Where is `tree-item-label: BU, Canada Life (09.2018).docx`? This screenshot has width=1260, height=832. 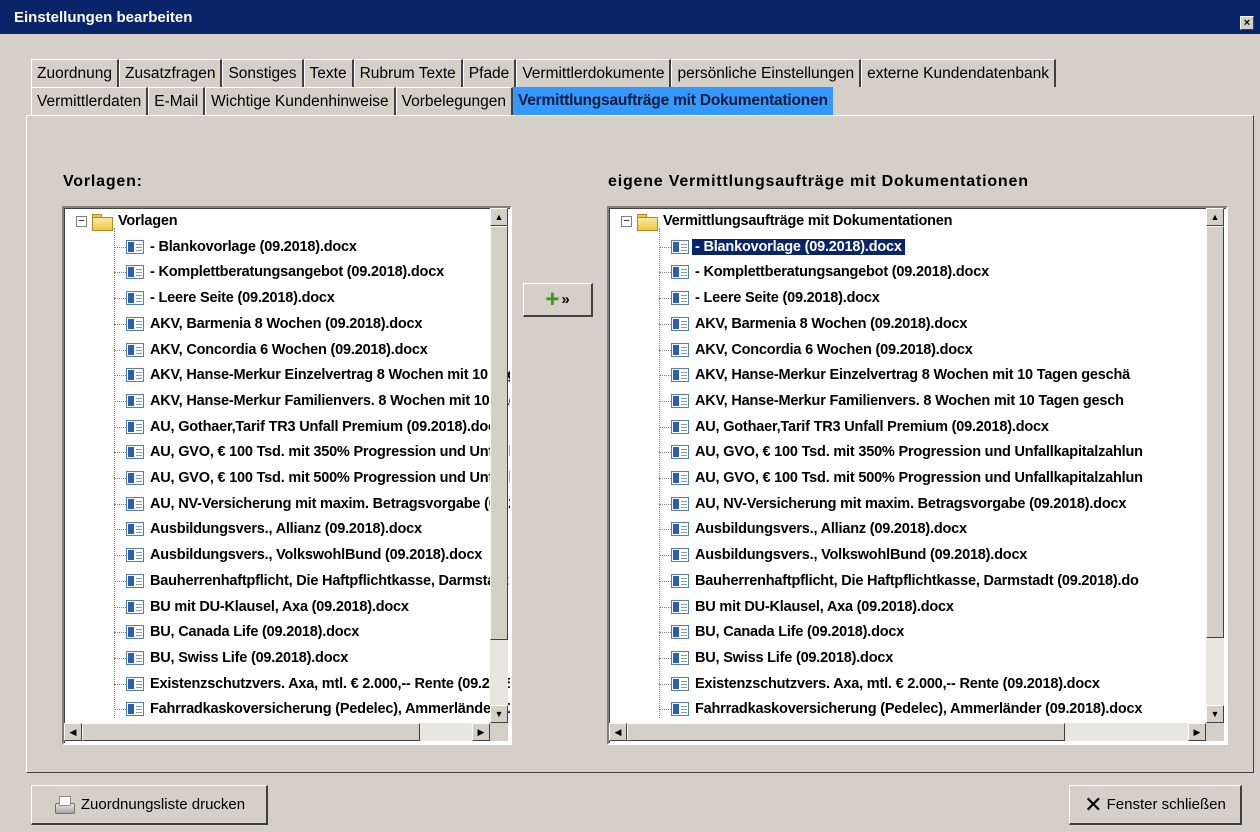 tree-item-label: BU, Canada Life (09.2018).docx is located at coordinates (255, 632).